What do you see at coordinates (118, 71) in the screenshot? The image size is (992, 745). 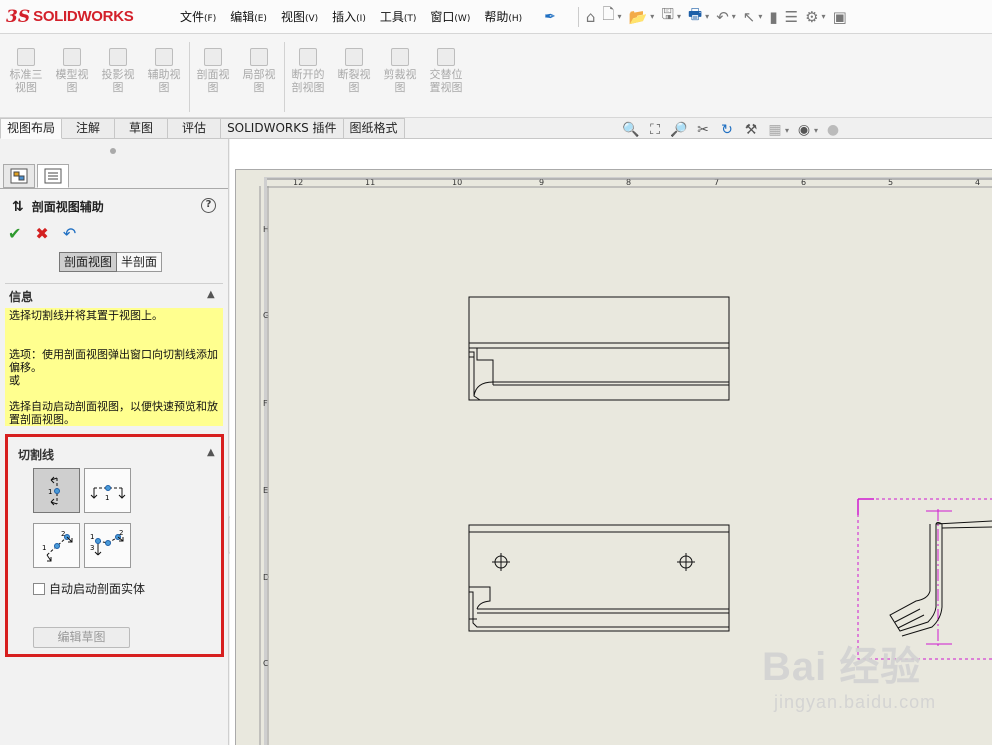 I see `projected-view-button: 投影视 图` at bounding box center [118, 71].